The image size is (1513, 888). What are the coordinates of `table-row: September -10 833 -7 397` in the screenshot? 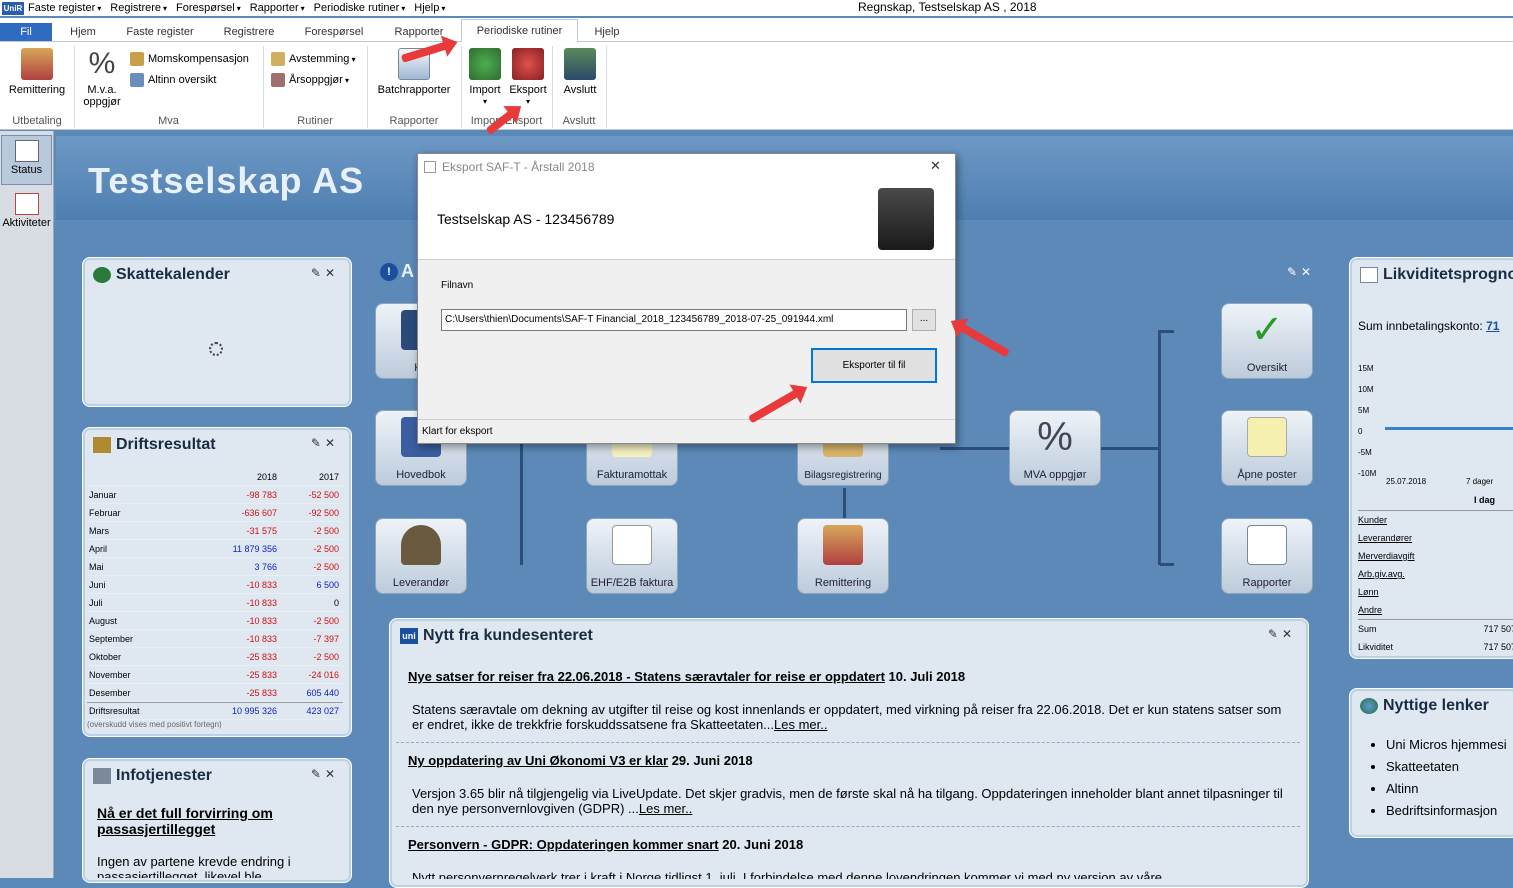 It's located at (215, 639).